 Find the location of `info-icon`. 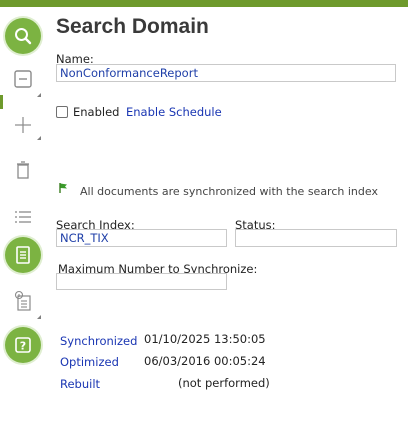

info-icon is located at coordinates (22, 300).